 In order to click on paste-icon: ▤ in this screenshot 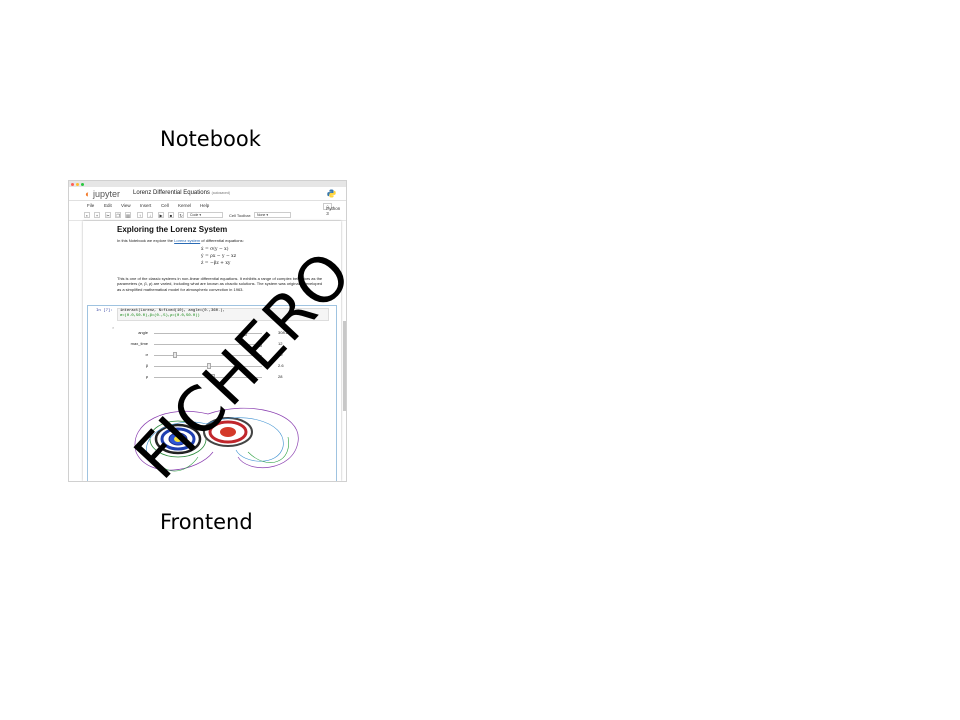, I will do `click(128, 215)`.